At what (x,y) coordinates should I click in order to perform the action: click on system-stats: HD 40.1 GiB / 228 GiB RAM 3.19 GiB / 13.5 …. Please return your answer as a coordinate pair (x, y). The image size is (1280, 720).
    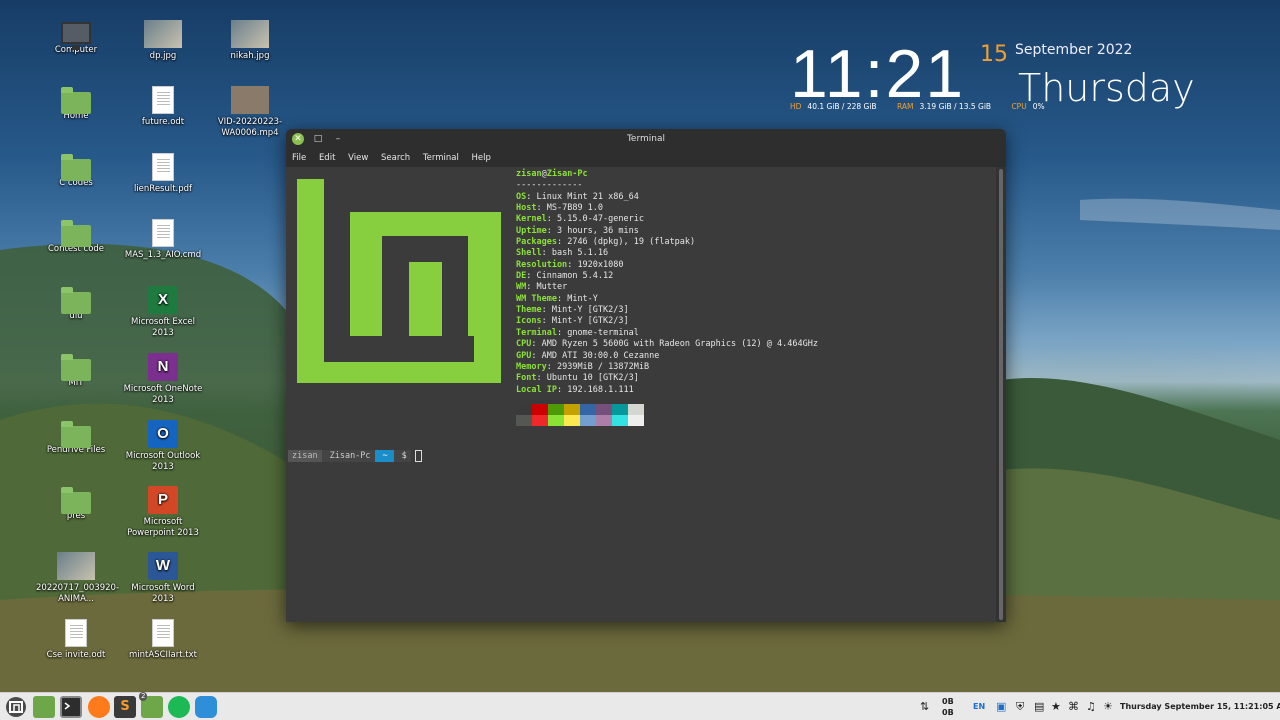
    Looking at the image, I should click on (926, 106).